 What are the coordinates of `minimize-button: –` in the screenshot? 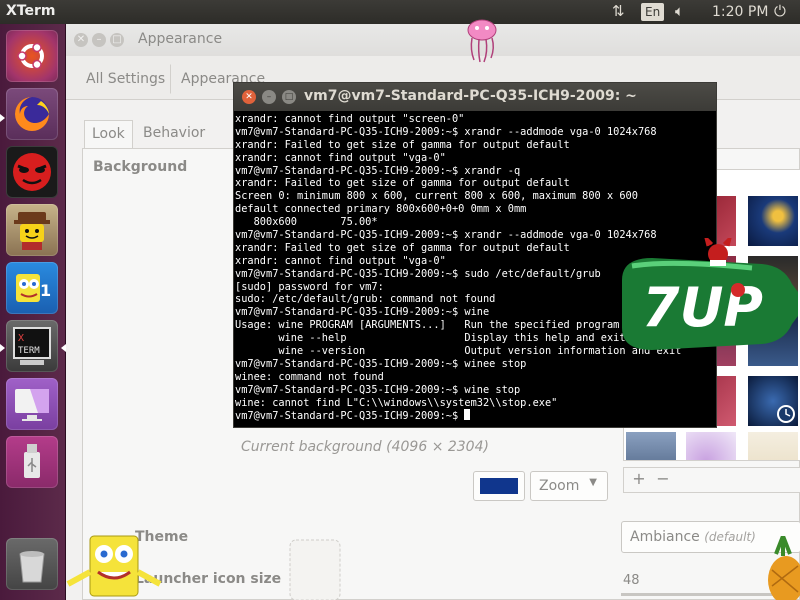 It's located at (99, 40).